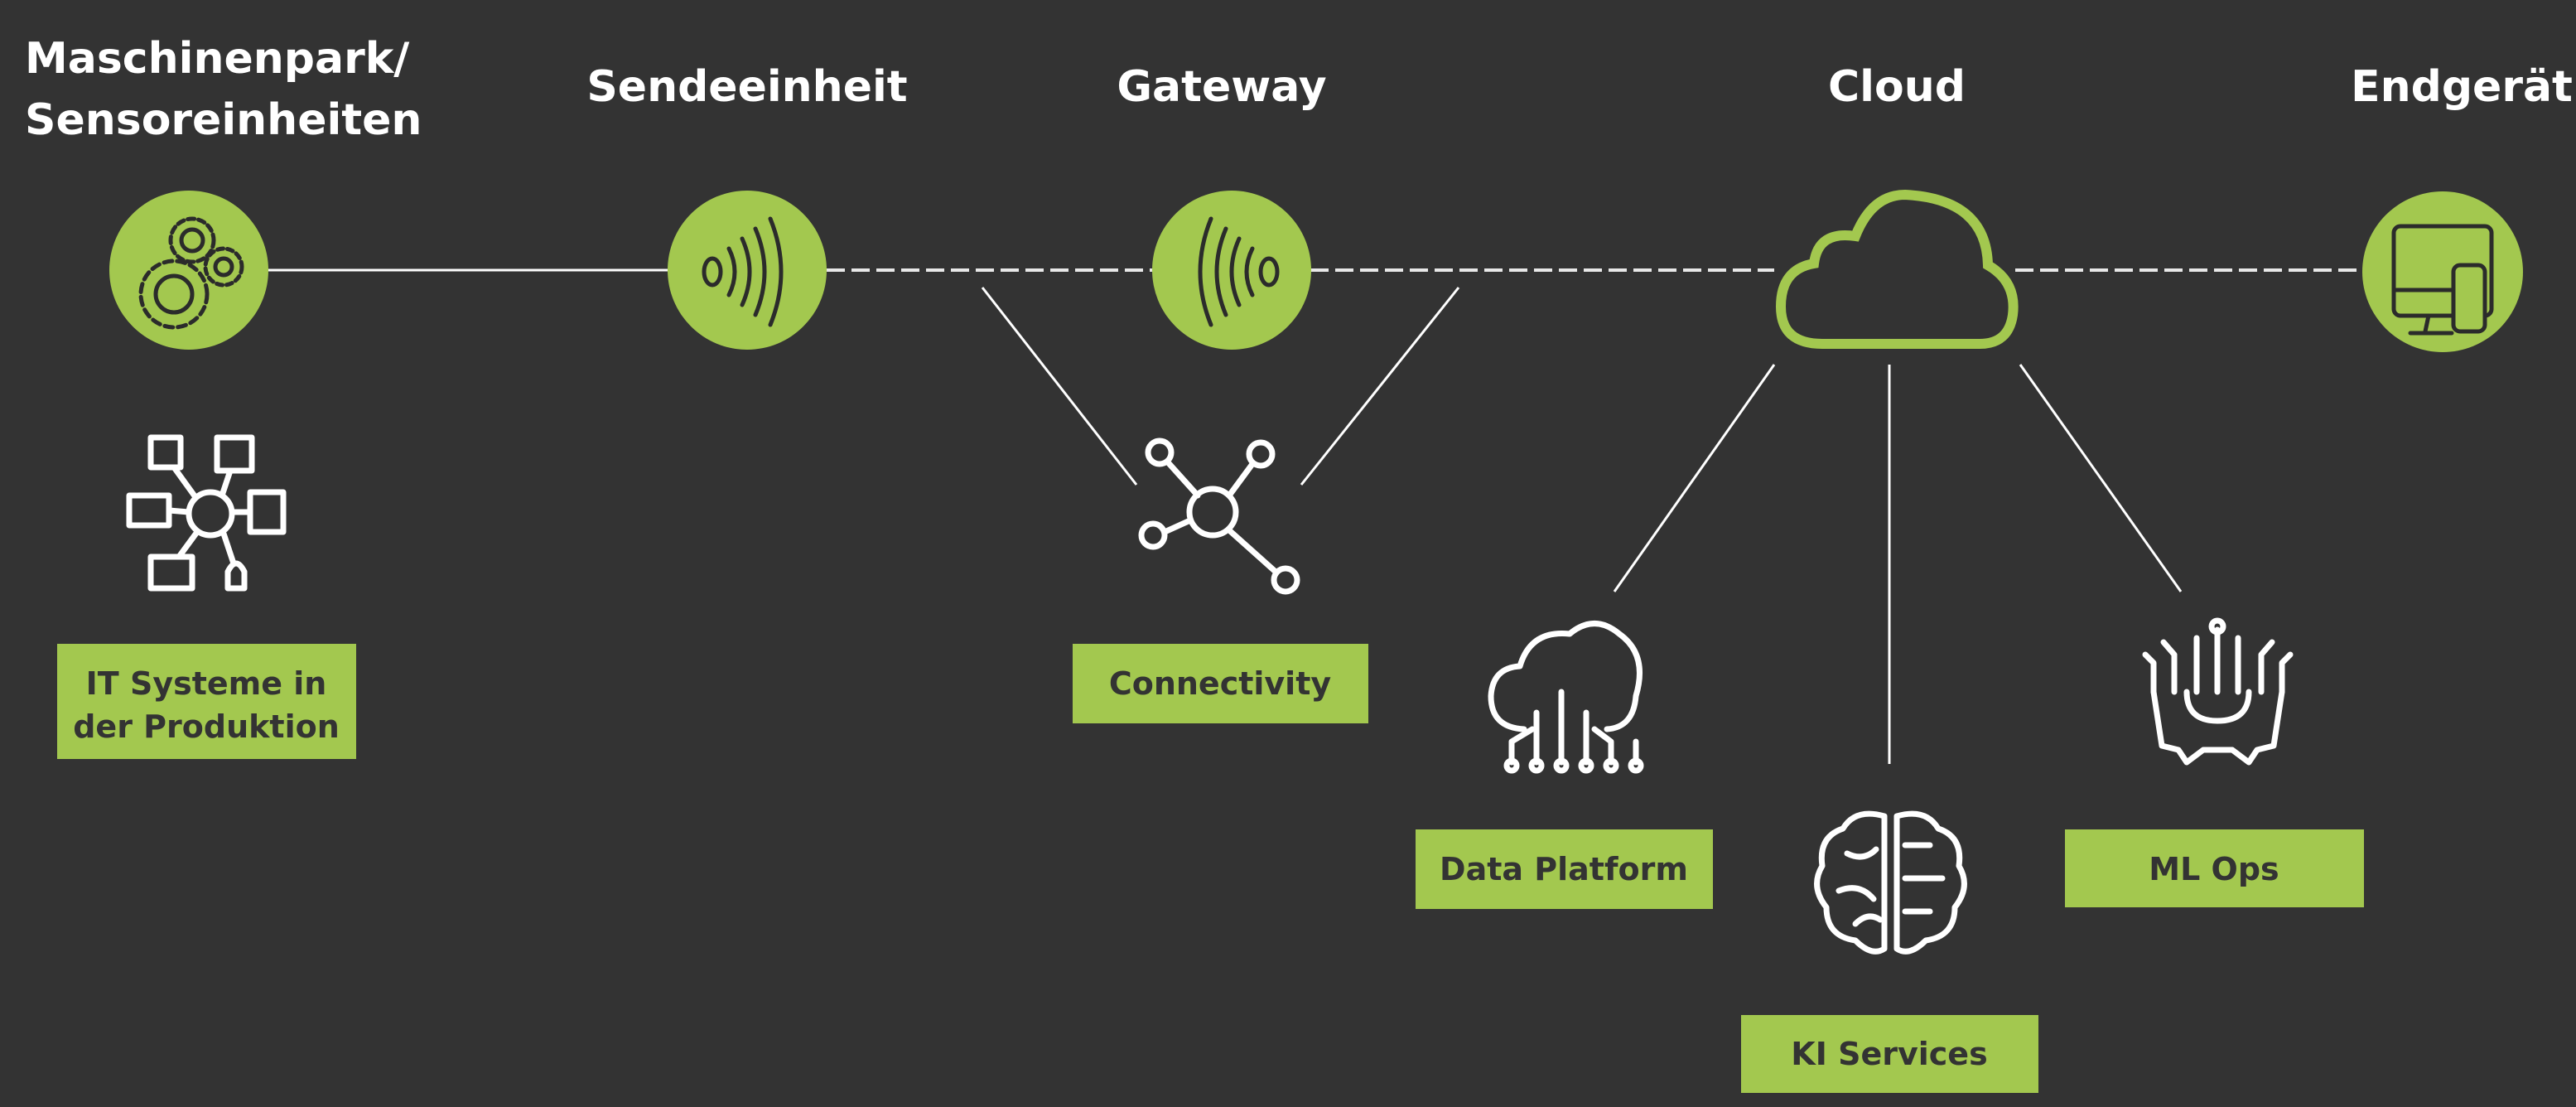 The width and height of the screenshot is (2576, 1107). What do you see at coordinates (2218, 691) in the screenshot?
I see `gear-circuit-icon` at bounding box center [2218, 691].